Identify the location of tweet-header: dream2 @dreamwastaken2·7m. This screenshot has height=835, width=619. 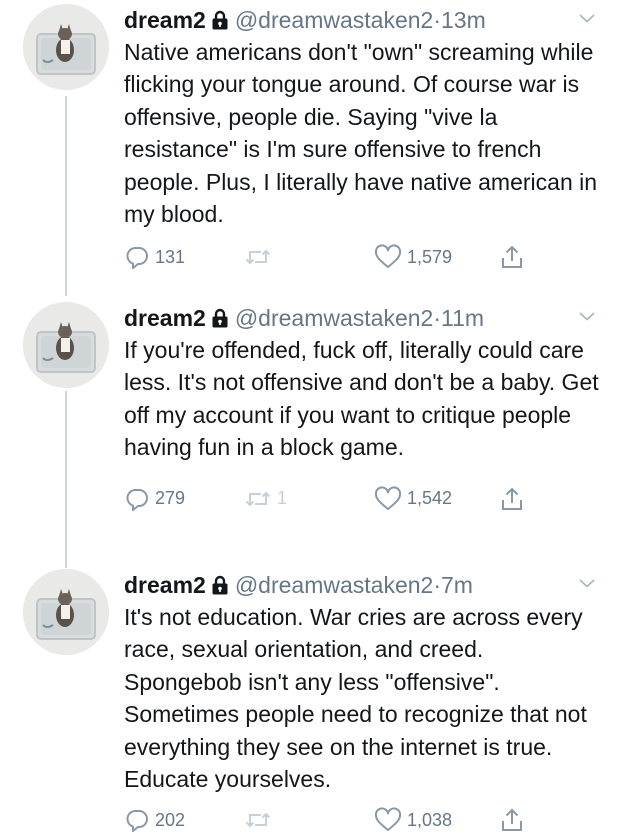
(364, 585).